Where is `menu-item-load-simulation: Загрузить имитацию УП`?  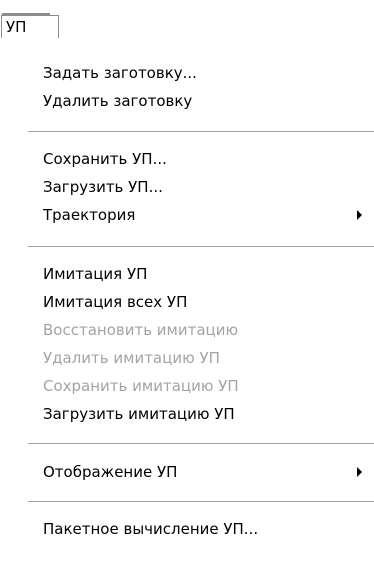 menu-item-load-simulation: Загрузить имитацию УП is located at coordinates (187, 414).